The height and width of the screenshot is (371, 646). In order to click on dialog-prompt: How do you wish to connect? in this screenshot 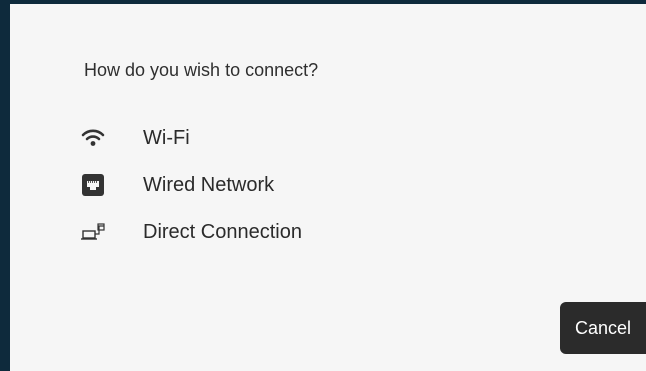, I will do `click(201, 70)`.